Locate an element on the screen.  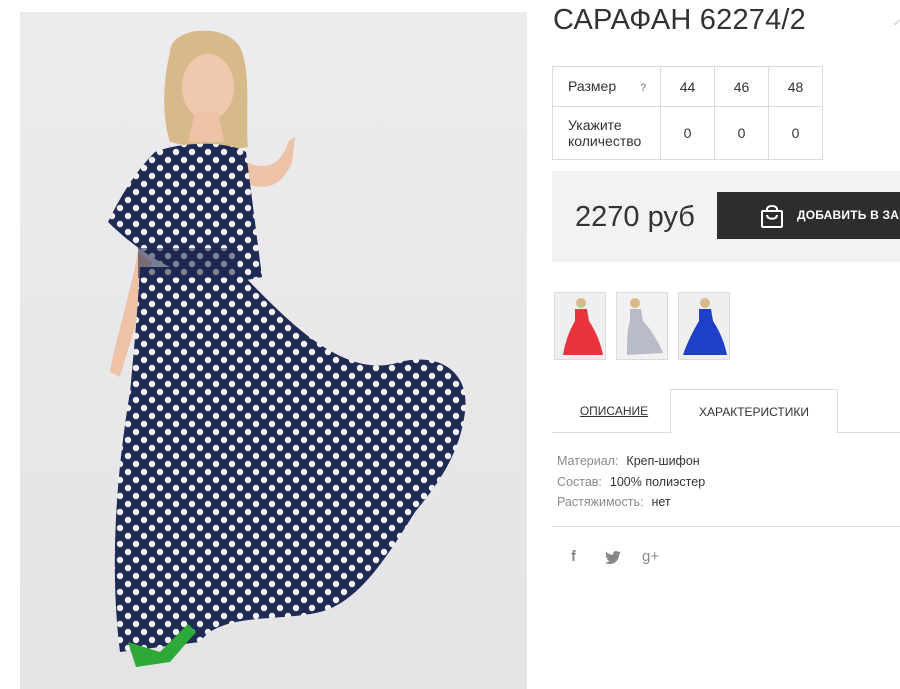
quantity-label-line2: количество is located at coordinates (605, 141).